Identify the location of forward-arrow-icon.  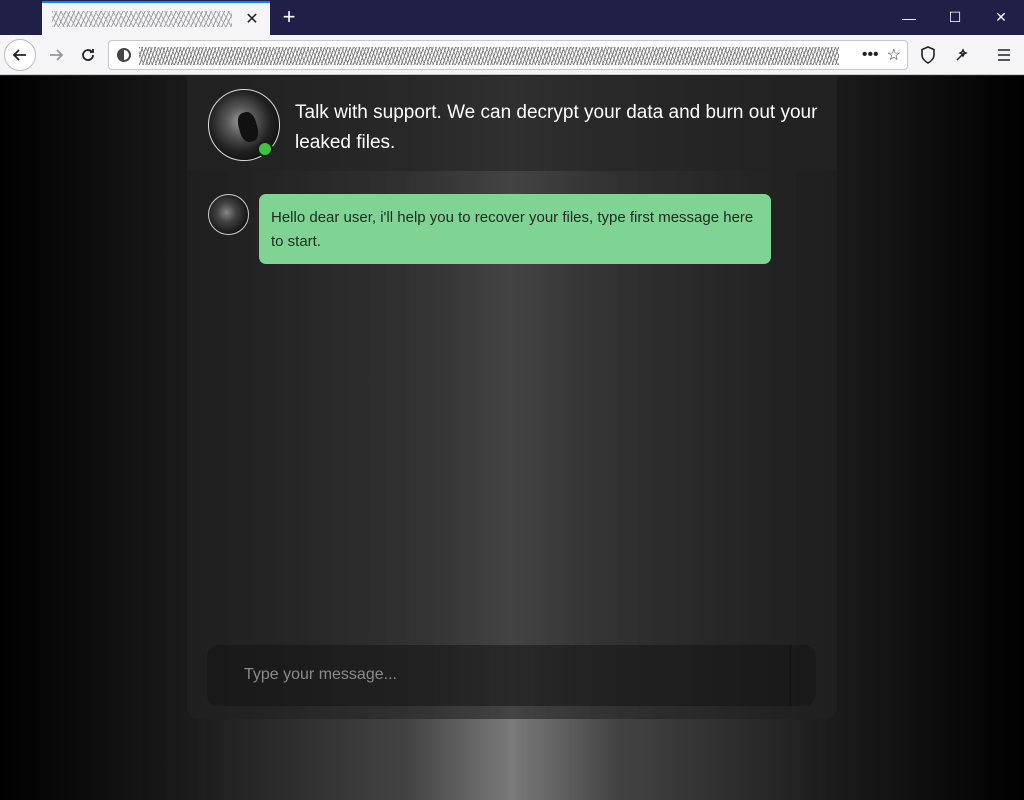
(56, 55).